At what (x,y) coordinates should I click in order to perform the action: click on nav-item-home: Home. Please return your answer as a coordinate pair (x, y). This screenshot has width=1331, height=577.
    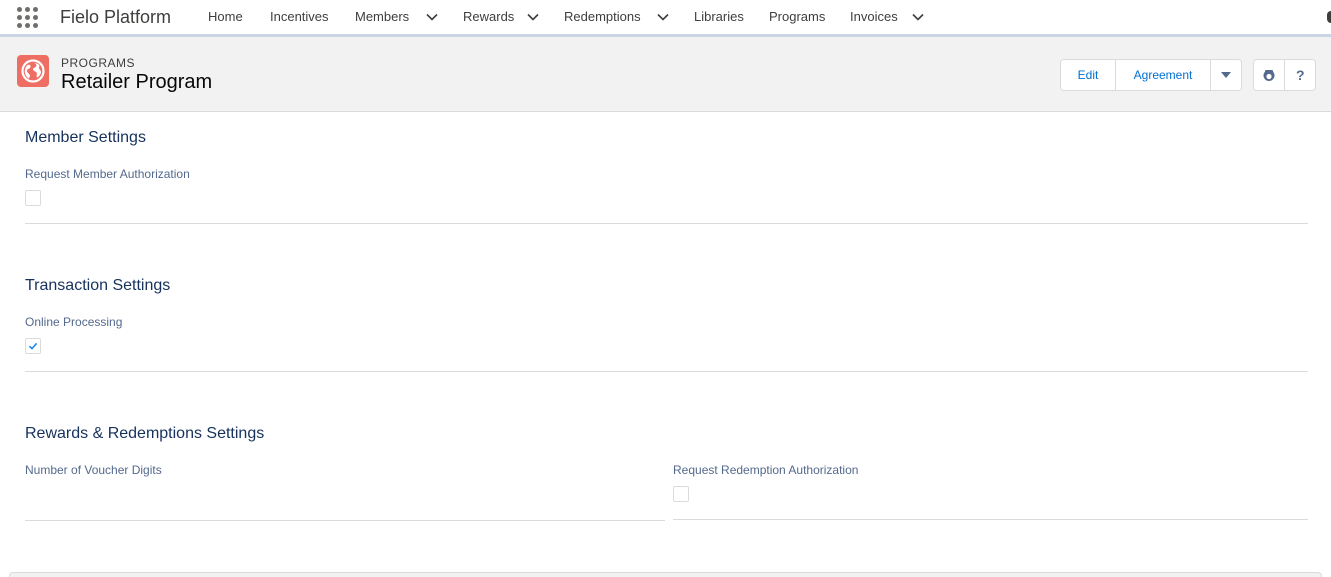
    Looking at the image, I should click on (225, 16).